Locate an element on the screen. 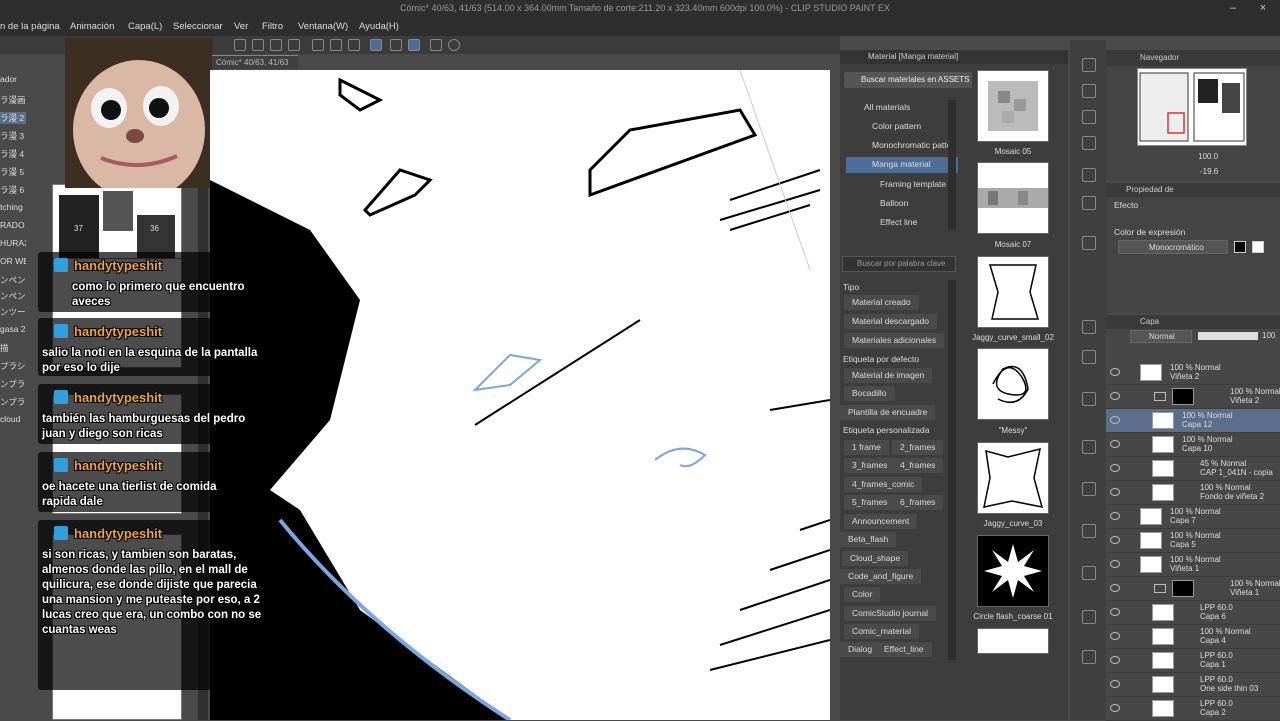 The width and height of the screenshot is (1280, 721). tree-item-all-materials: All materials is located at coordinates (887, 107).